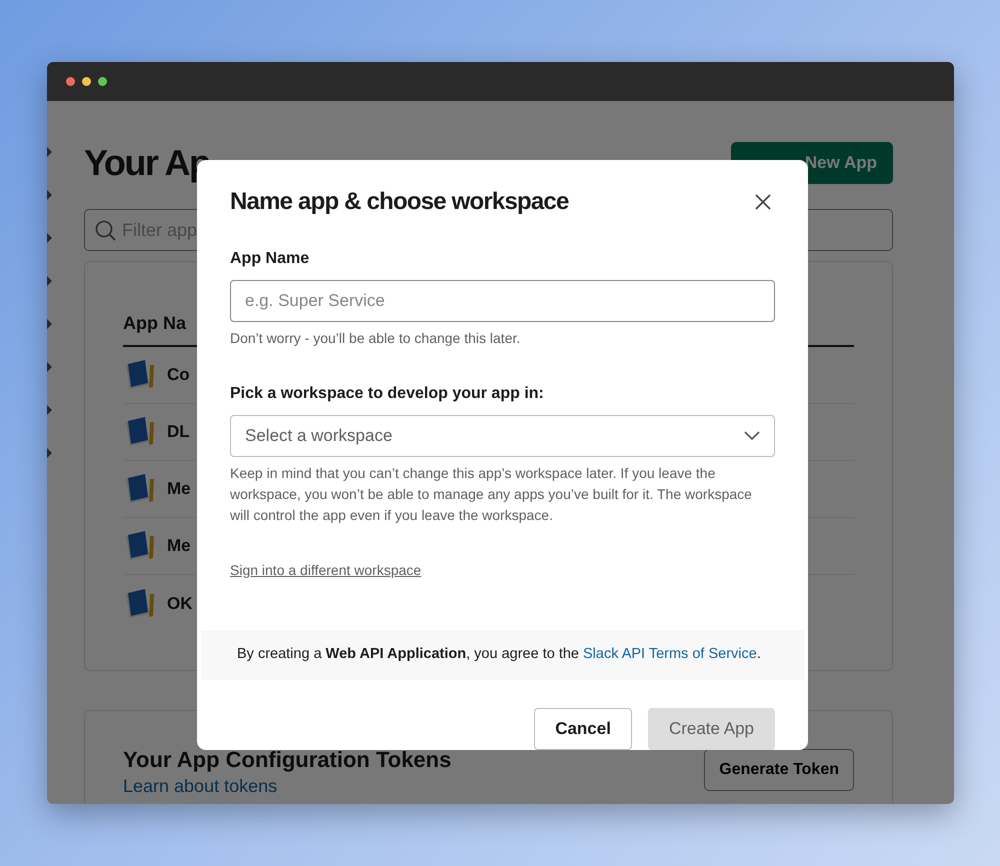 This screenshot has width=1000, height=866. I want to click on field-label: Pick a workspace to develop your app in:, so click(387, 394).